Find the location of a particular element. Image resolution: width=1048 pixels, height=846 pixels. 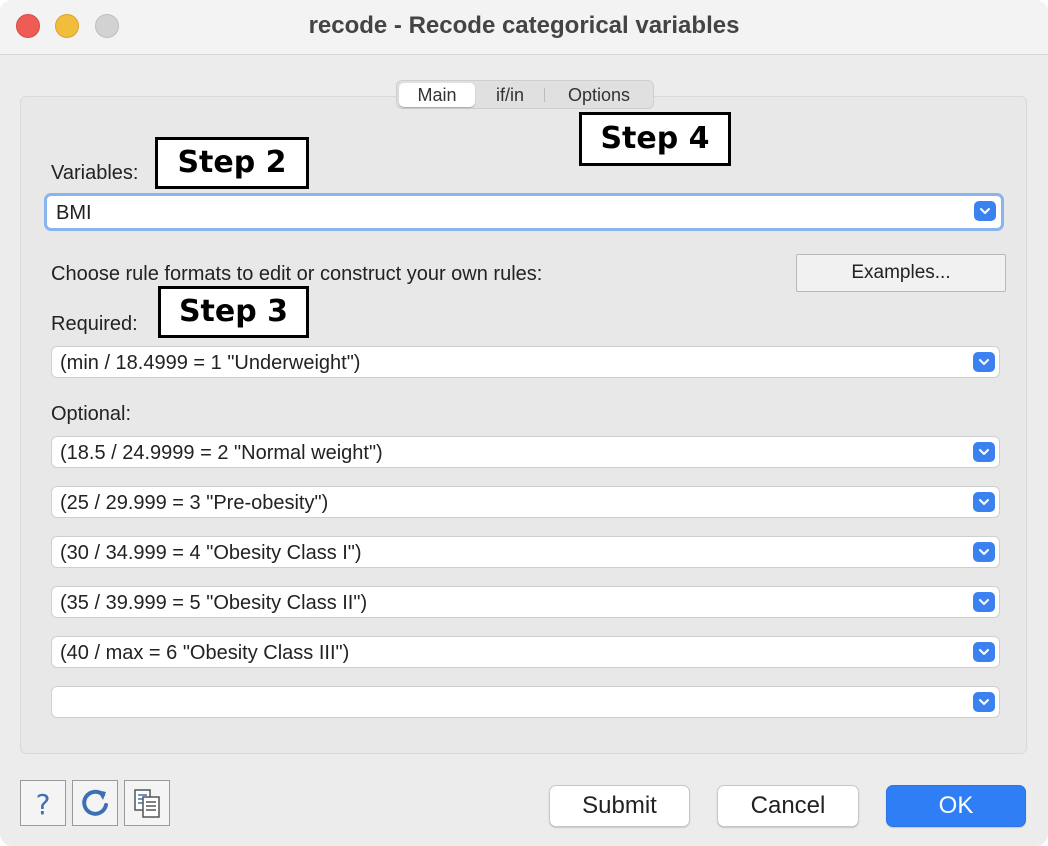

step-3-annotation: Step 3 is located at coordinates (233, 312).